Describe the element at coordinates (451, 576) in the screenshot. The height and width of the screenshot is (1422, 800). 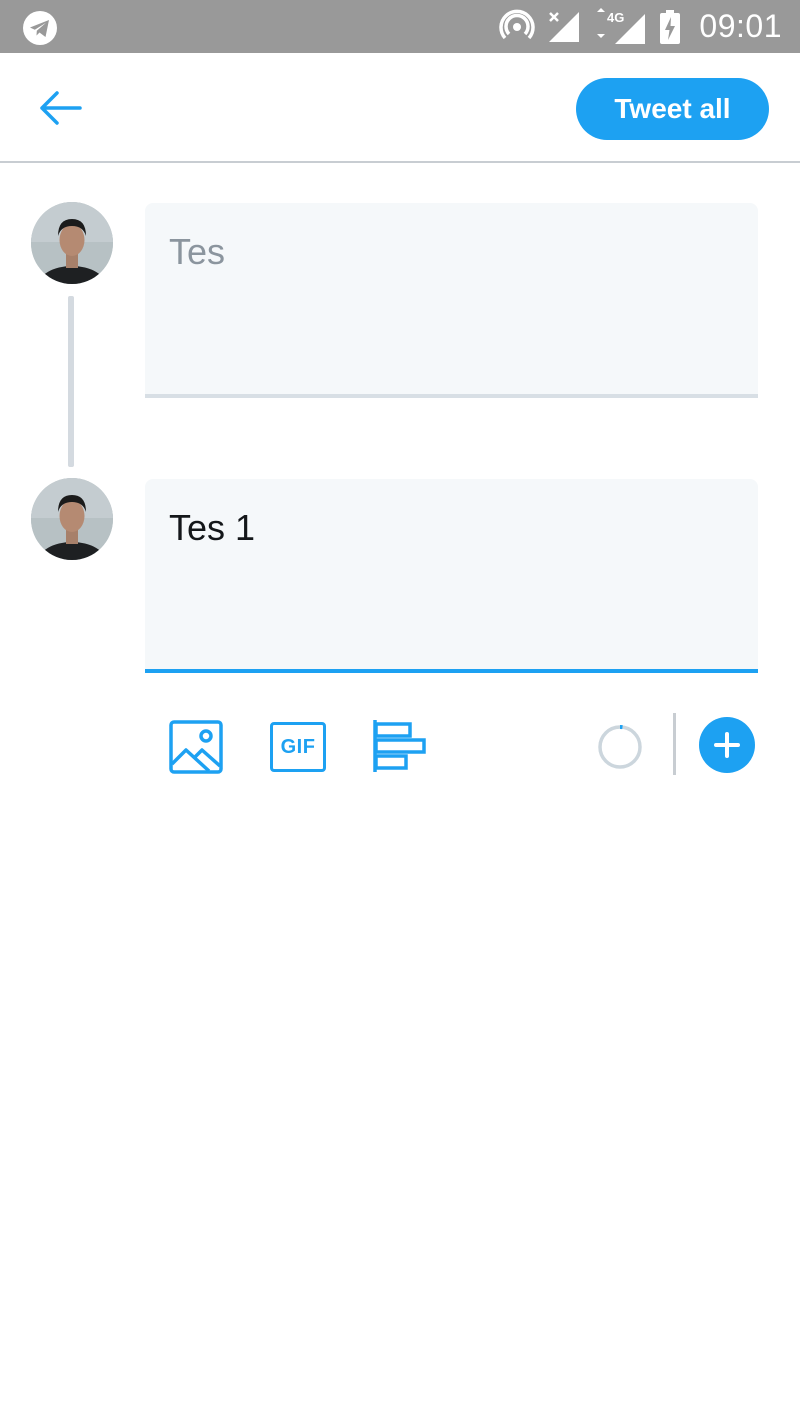
I see `tweet-compose-field-2: Tes 1` at that location.